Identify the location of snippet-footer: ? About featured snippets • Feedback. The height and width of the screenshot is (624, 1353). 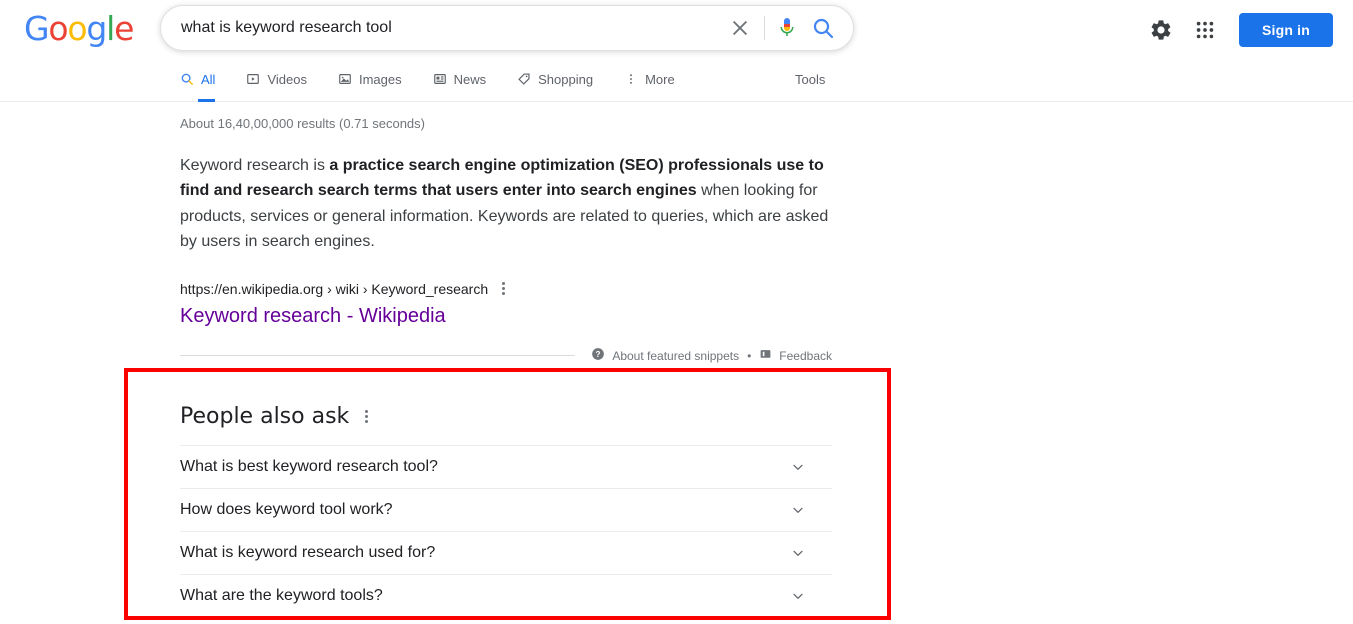
(506, 355).